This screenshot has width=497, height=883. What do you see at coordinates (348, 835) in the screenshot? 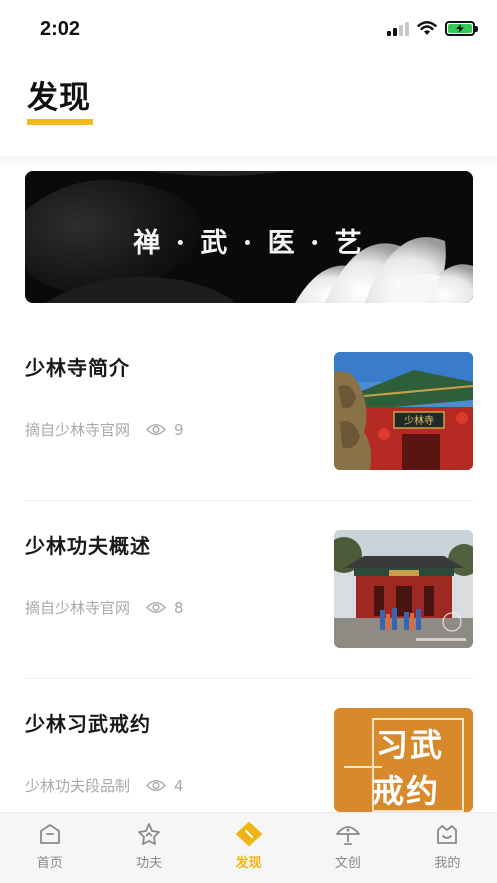
I see `culture-icon` at bounding box center [348, 835].